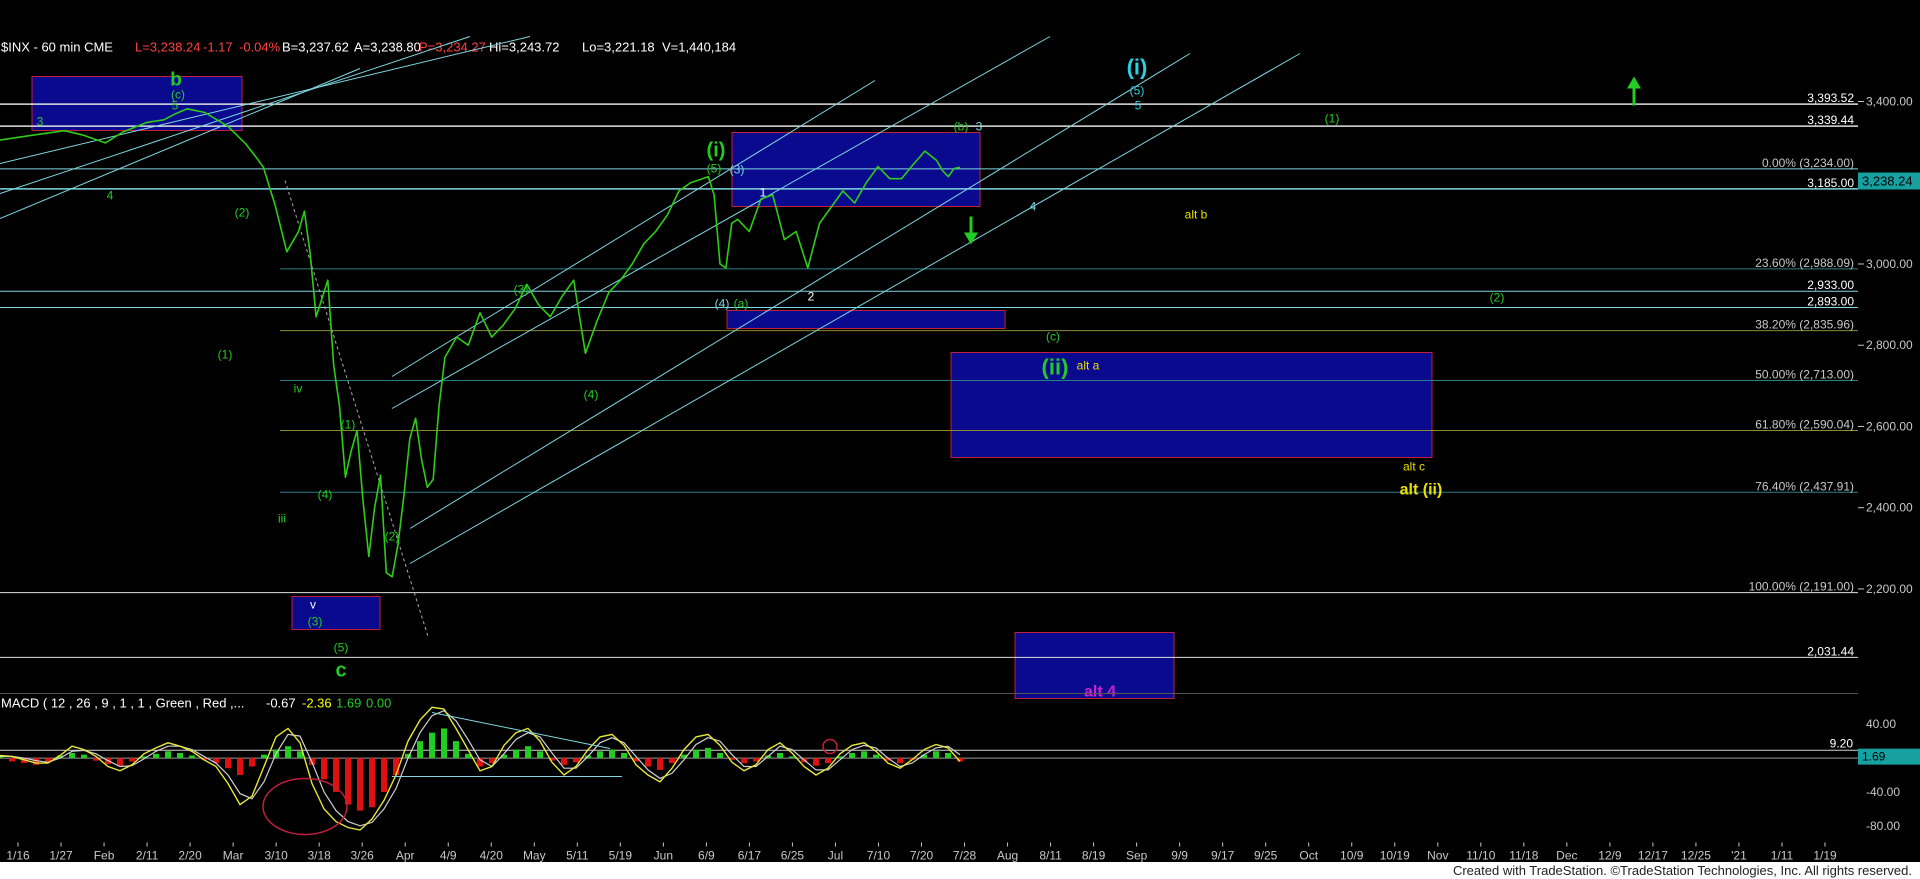 The image size is (1920, 879). Describe the element at coordinates (1804, 425) in the screenshot. I see `level-label: 61.80% (2,590.04)` at that location.